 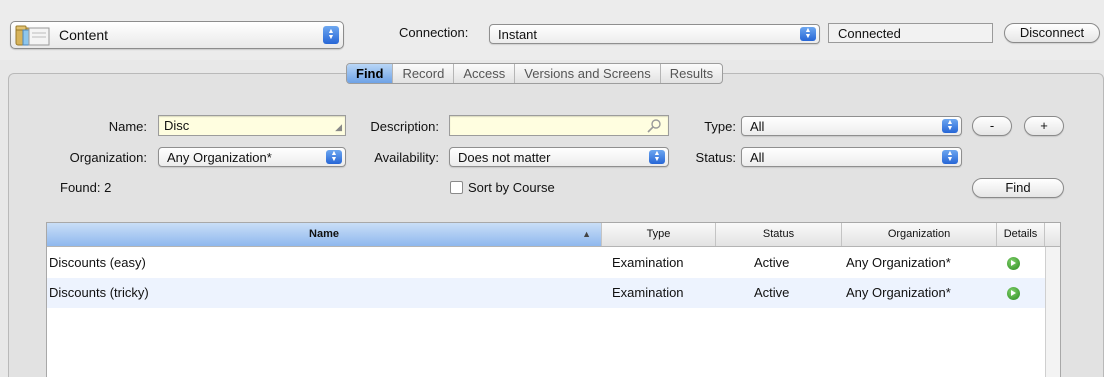 I want to click on tab-record: Record, so click(x=424, y=73).